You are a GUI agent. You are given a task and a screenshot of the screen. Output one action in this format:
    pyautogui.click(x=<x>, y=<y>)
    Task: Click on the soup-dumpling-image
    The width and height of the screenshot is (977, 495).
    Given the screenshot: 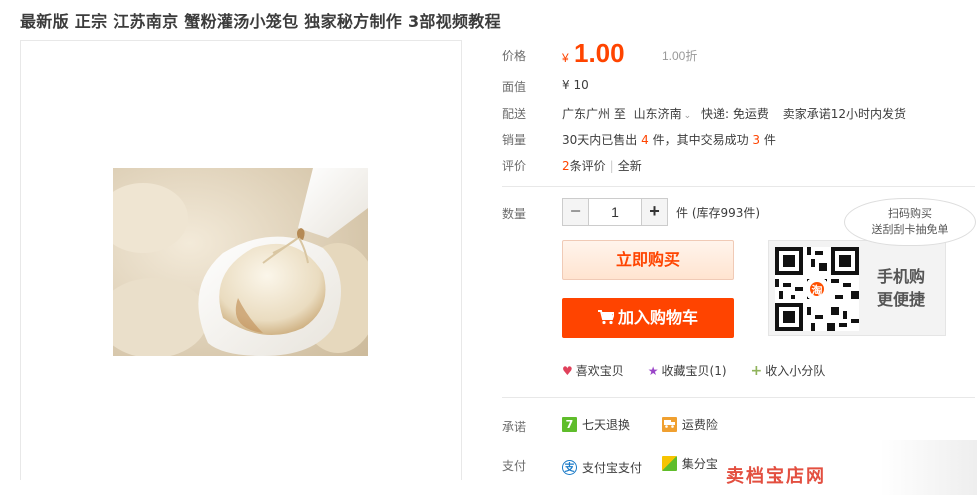 What is the action you would take?
    pyautogui.click(x=240, y=262)
    